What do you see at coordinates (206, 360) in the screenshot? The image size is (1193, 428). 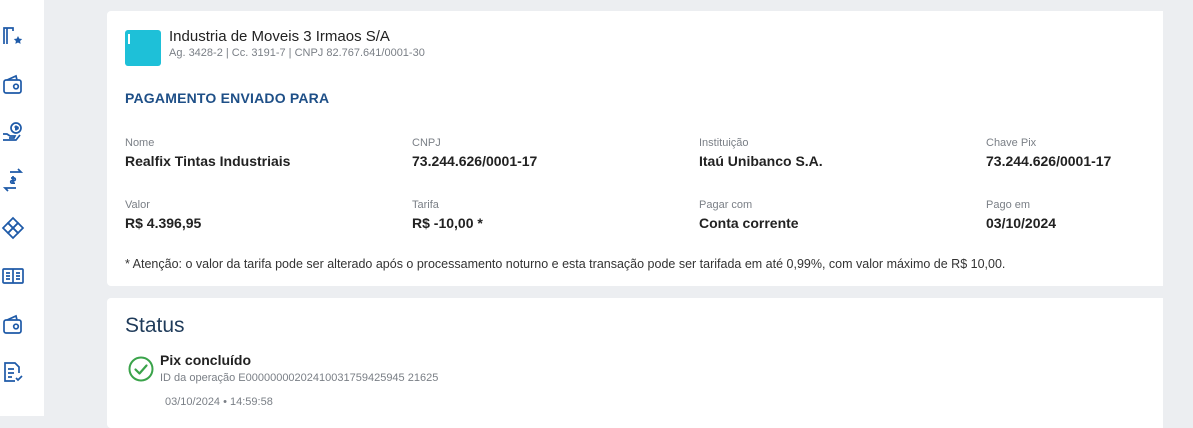 I see `status-label: Pix concluído` at bounding box center [206, 360].